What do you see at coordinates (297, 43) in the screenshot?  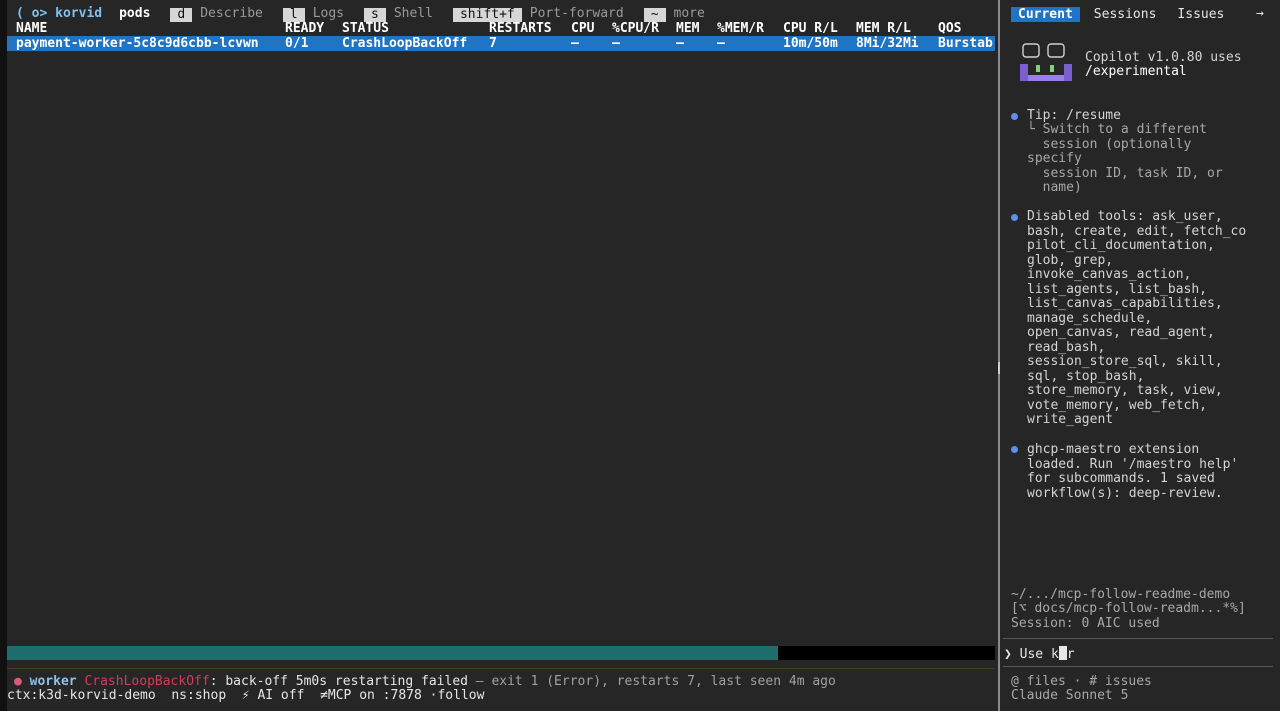 I see `ready-cell: 0/1` at bounding box center [297, 43].